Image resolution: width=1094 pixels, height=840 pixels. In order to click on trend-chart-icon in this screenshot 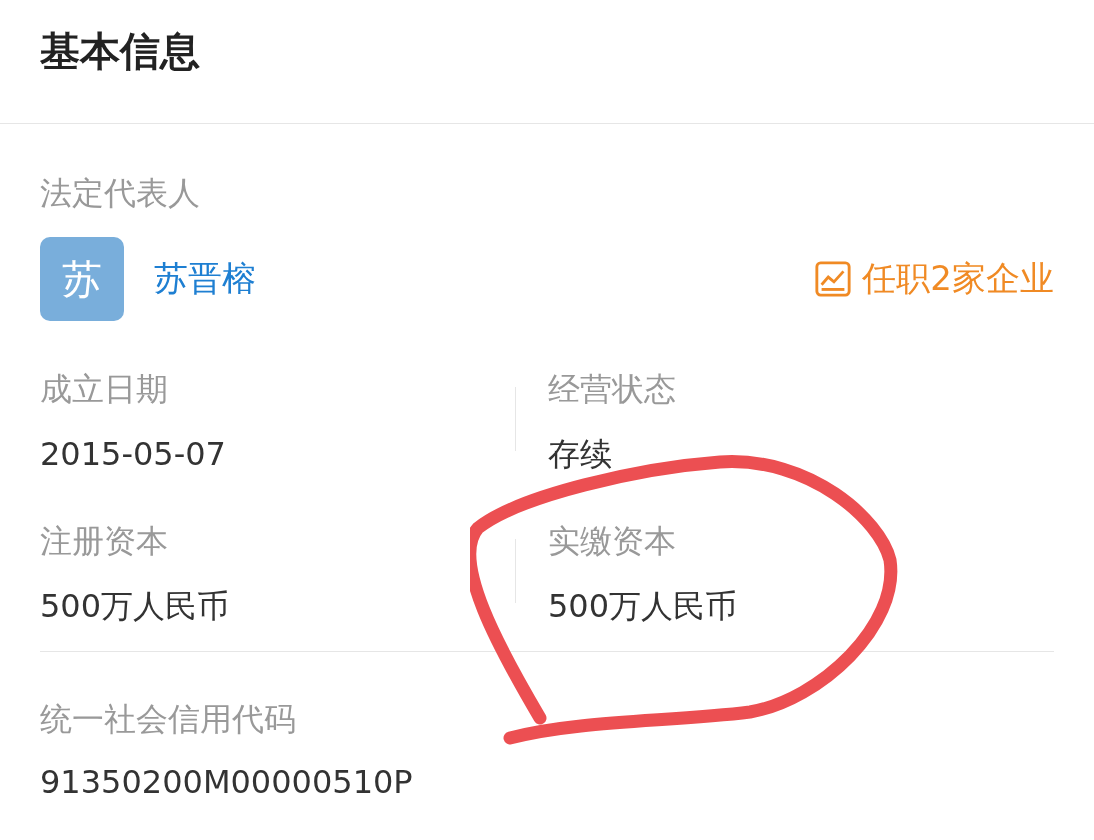, I will do `click(833, 279)`.